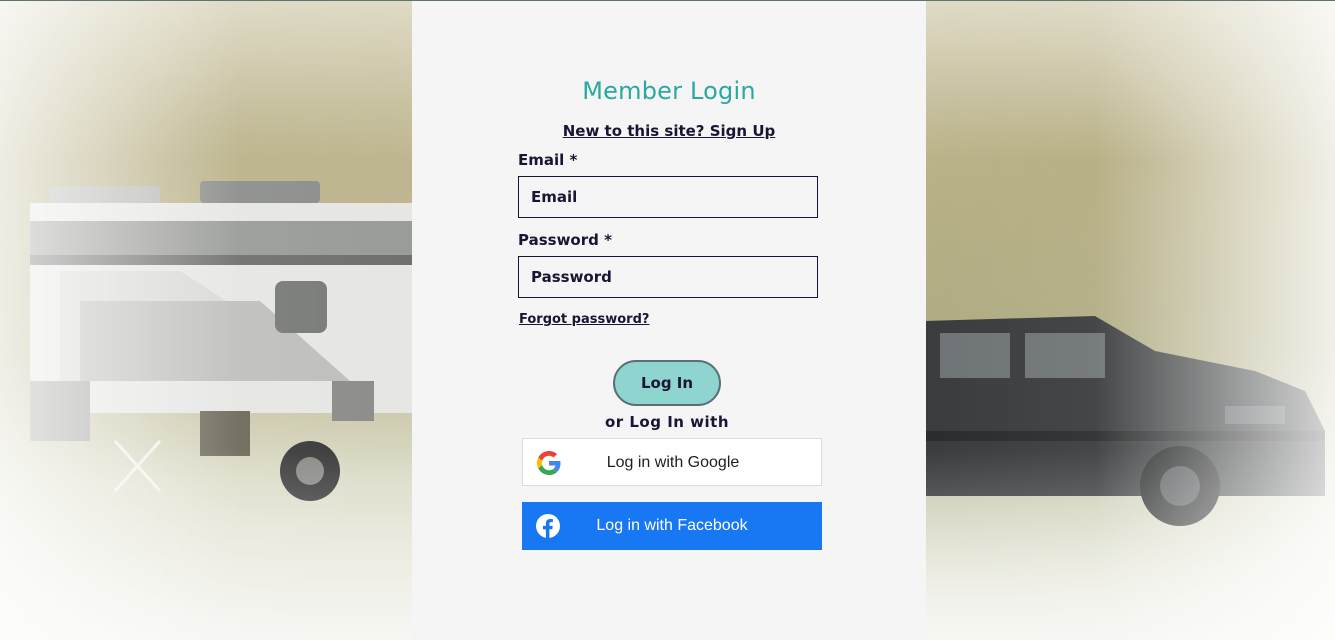 The image size is (1335, 640). I want to click on google-login-label: Log in with Google, so click(673, 462).